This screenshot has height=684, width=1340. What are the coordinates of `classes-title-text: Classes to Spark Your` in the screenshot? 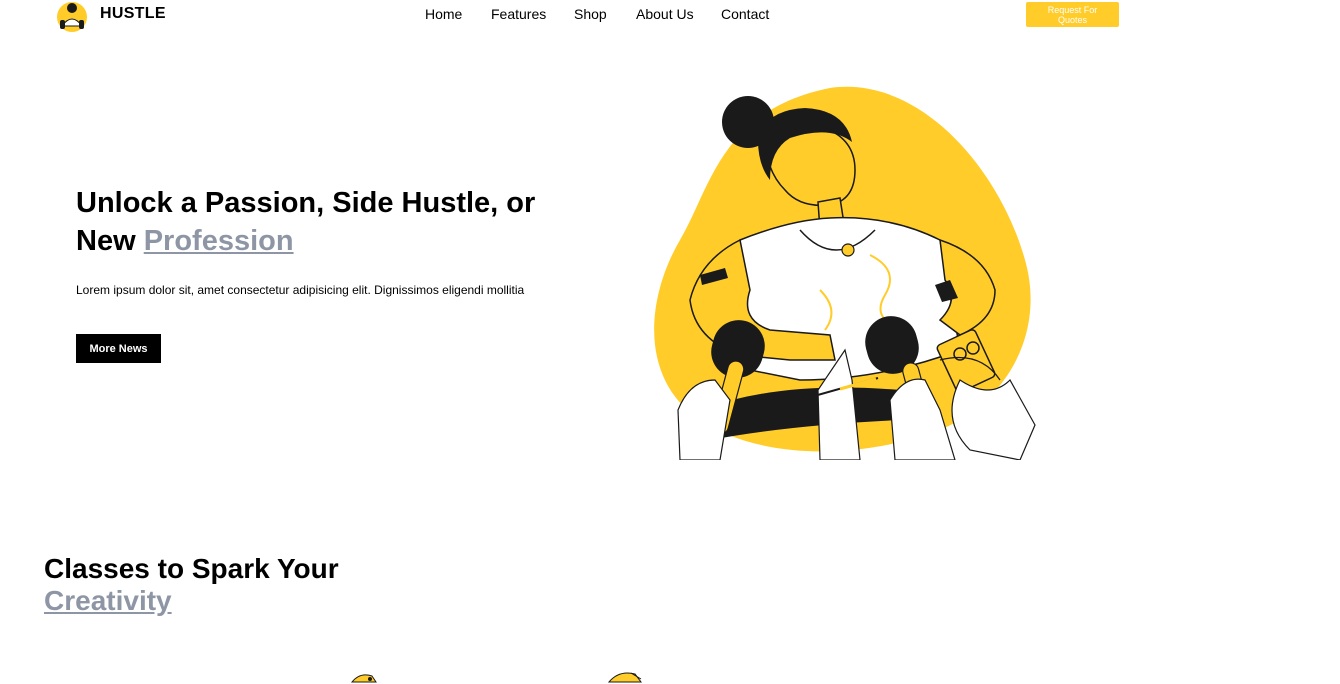 It's located at (191, 568).